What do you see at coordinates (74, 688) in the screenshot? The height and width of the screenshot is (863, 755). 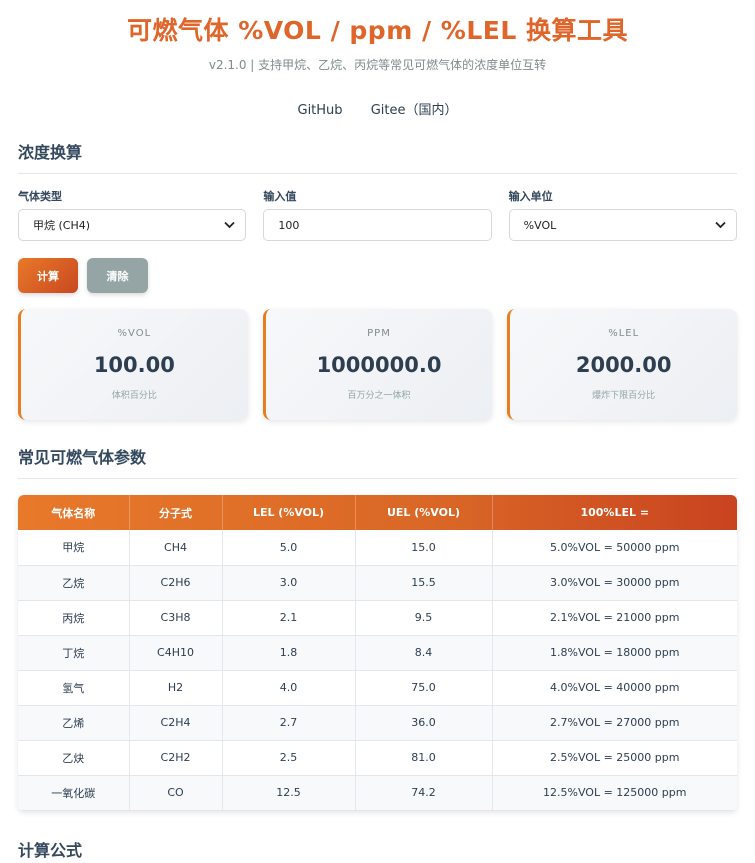 I see `table-cell: 氢气` at bounding box center [74, 688].